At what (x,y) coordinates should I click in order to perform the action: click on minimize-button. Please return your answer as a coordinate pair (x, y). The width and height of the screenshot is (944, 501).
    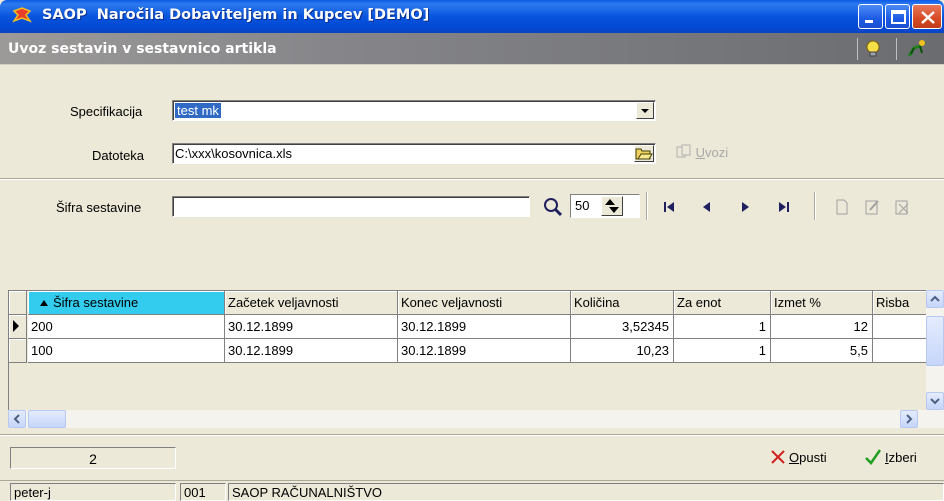
    Looking at the image, I should click on (870, 16).